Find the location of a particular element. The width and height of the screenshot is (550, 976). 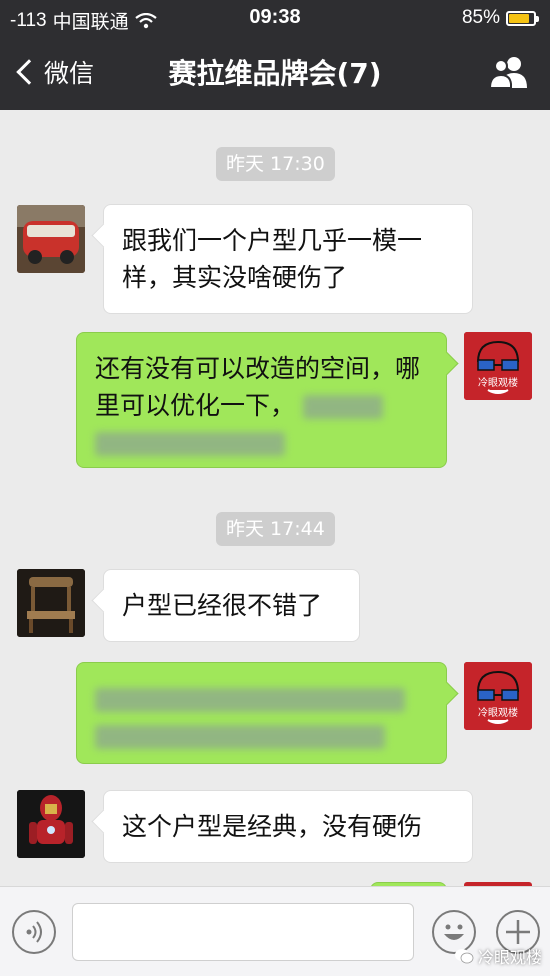

input-bar: 冷眼观楼 is located at coordinates (275, 931).